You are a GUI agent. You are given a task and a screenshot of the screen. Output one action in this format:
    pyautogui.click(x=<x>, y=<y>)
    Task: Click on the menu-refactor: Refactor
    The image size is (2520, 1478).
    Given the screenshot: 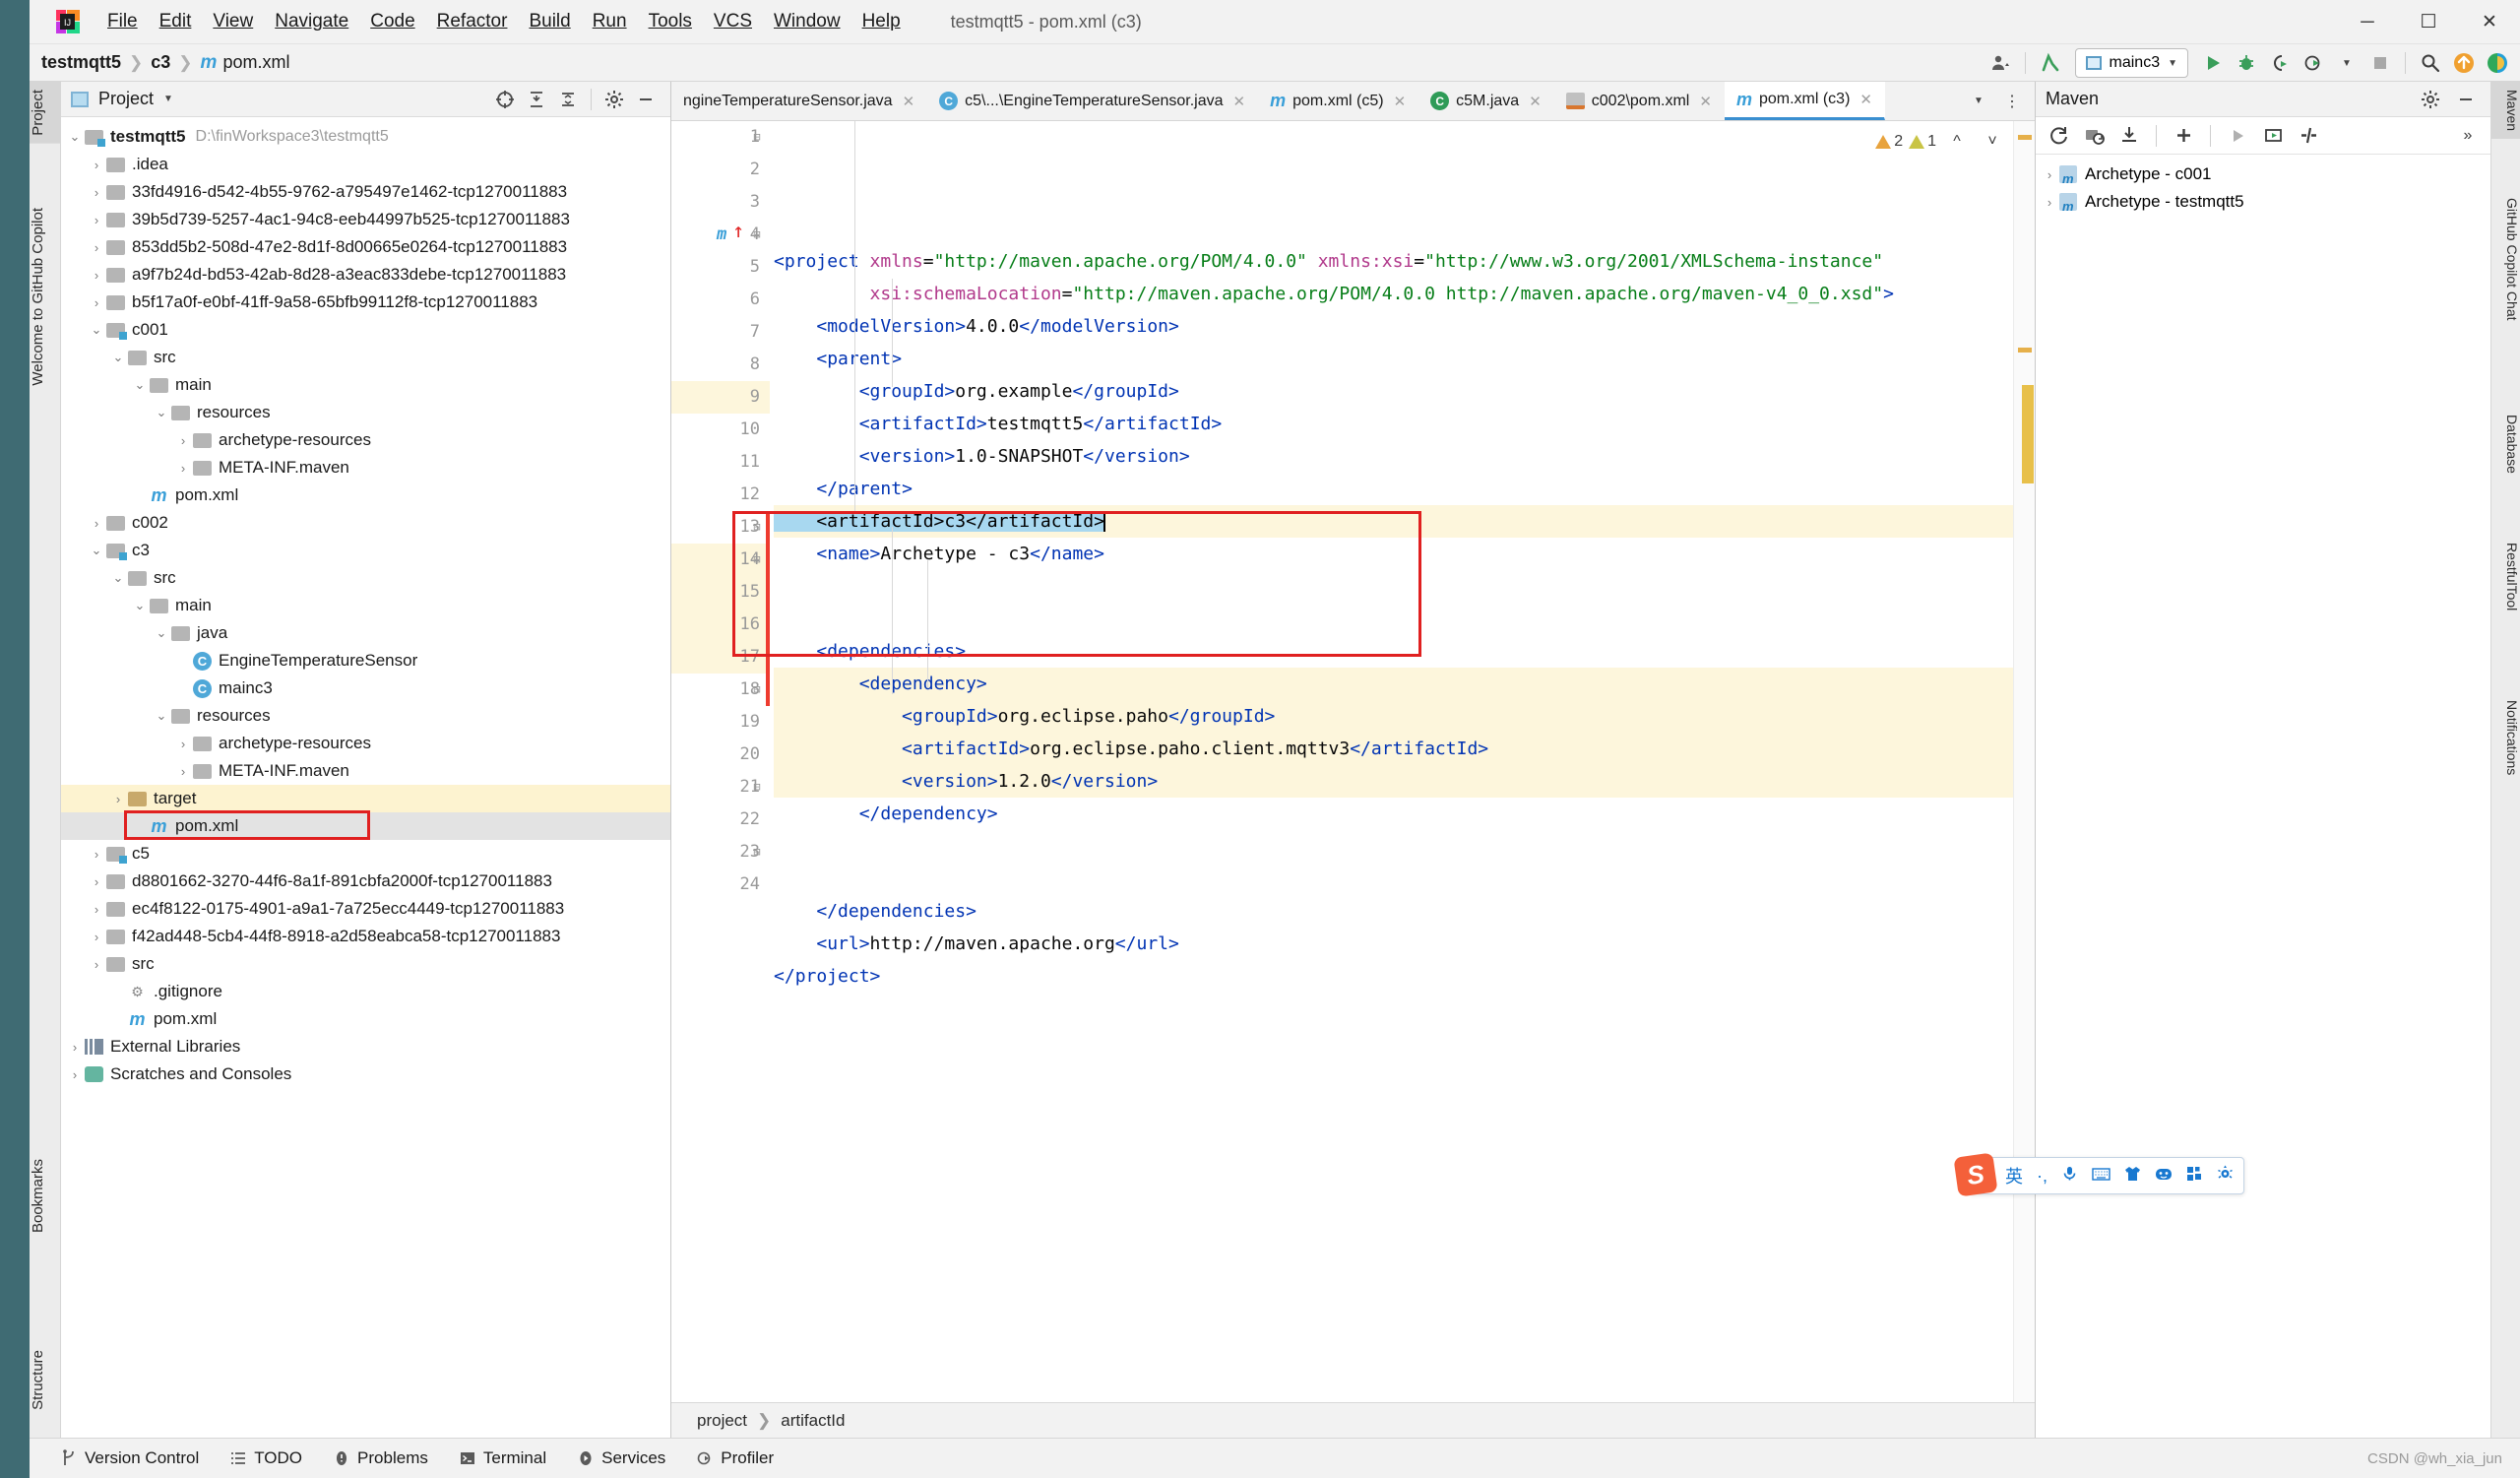 What is the action you would take?
    pyautogui.click(x=472, y=21)
    